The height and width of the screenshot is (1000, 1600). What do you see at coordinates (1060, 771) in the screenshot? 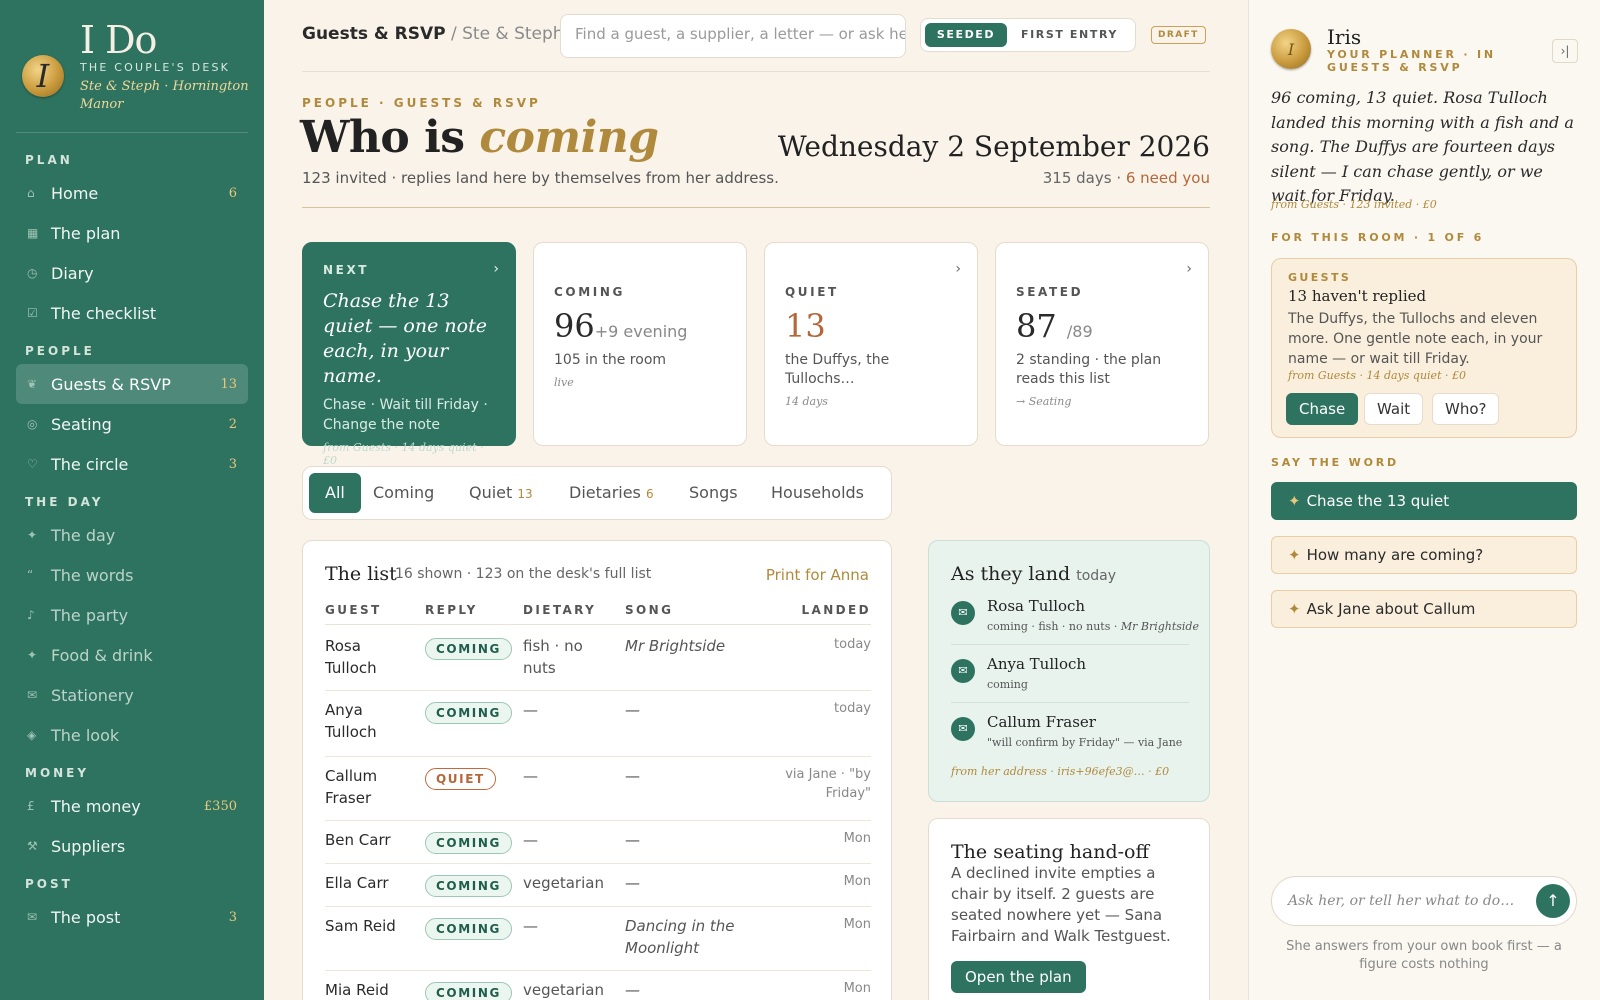
I see `land-source: from her address · iris+96efe3@… · £0` at bounding box center [1060, 771].